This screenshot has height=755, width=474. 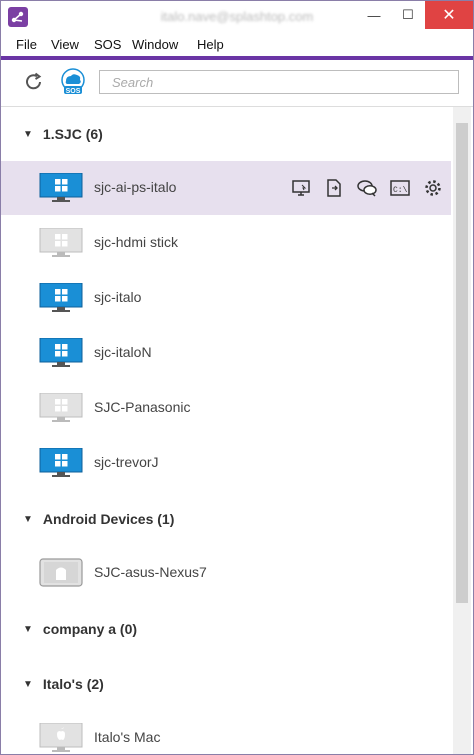 What do you see at coordinates (226, 408) in the screenshot?
I see `device-row: SJC-Panasonic` at bounding box center [226, 408].